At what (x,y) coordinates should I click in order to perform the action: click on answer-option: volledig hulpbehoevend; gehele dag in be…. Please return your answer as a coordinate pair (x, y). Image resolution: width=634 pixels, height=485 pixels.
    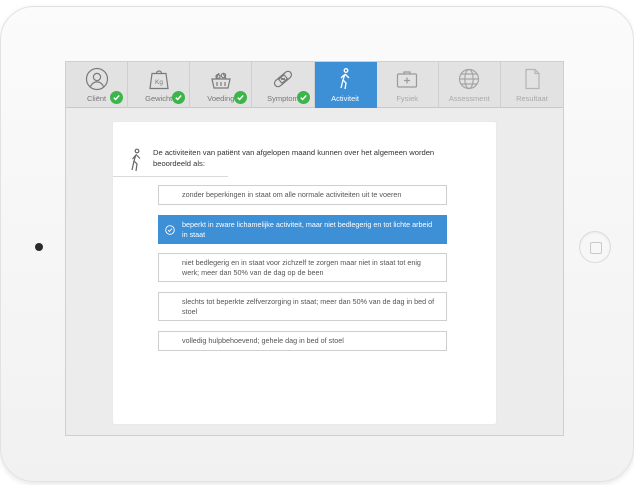
    Looking at the image, I should click on (302, 341).